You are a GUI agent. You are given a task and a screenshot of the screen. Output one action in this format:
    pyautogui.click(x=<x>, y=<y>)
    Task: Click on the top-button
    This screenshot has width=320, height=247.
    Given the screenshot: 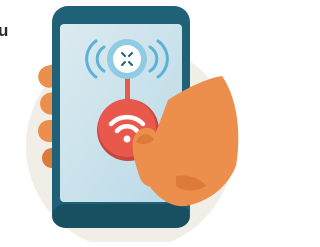 What is the action you would take?
    pyautogui.click(x=127, y=59)
    